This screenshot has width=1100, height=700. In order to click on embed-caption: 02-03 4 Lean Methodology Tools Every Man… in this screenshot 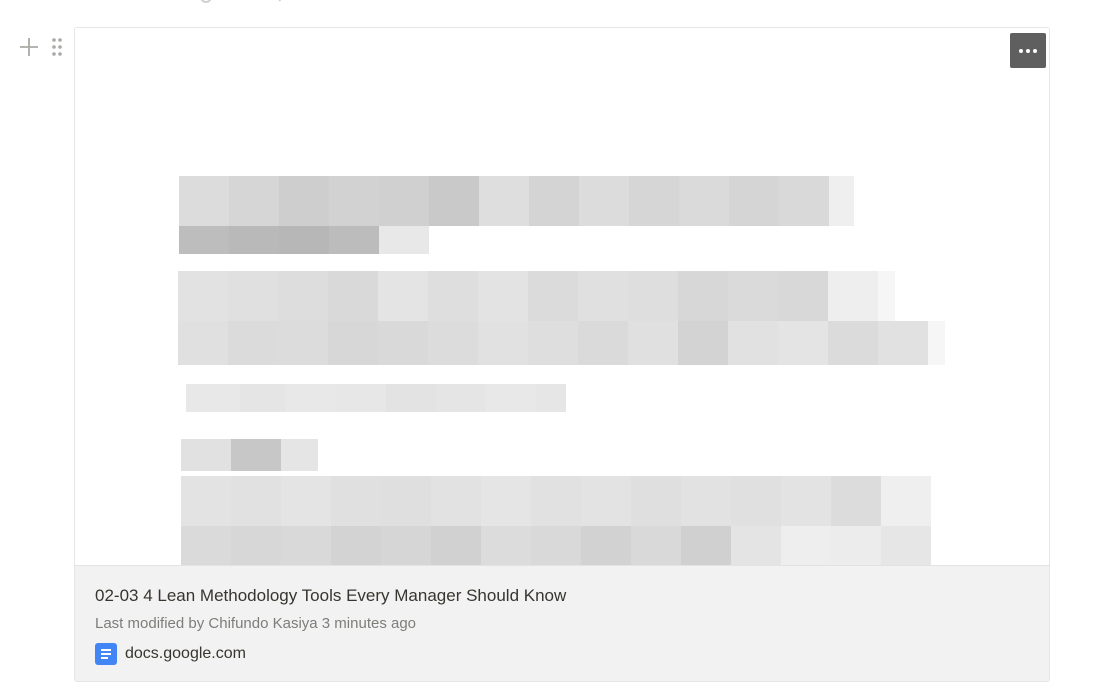, I will do `click(562, 623)`.